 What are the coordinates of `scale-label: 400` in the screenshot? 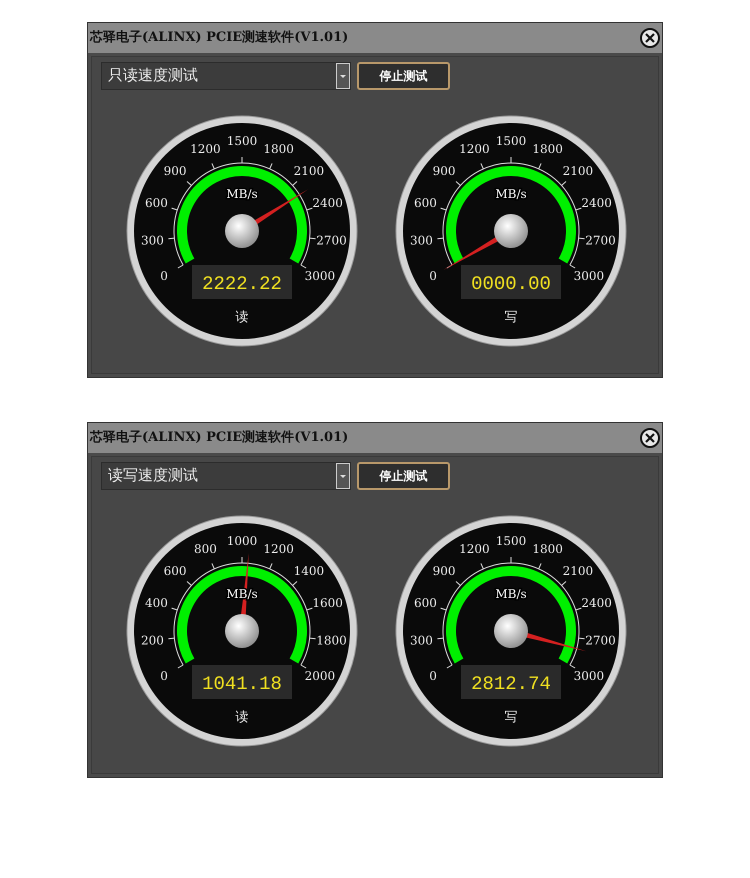 It's located at (156, 603).